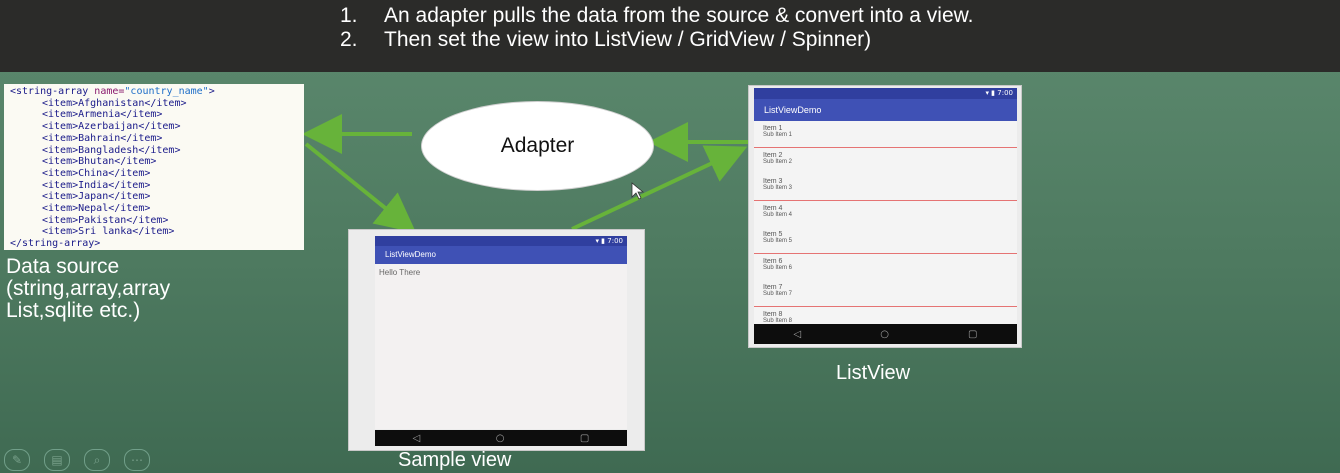  Describe the element at coordinates (537, 146) in the screenshot. I see `adapter-ellipse: Adapter` at that location.